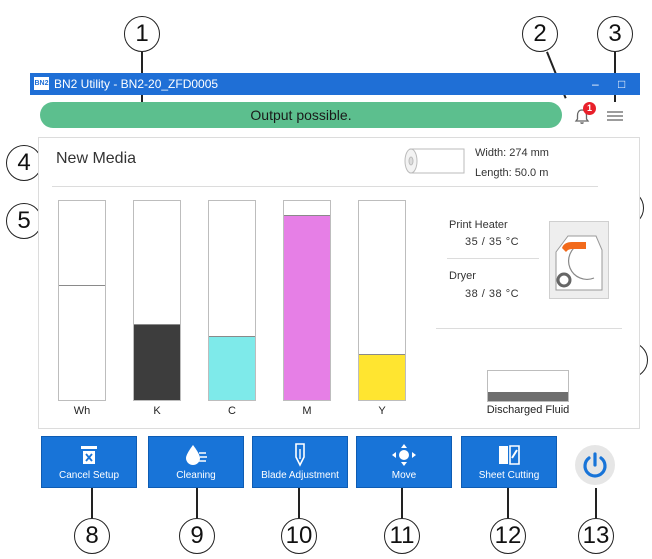  I want to click on media-length: Length: 50.0 m, so click(512, 173).